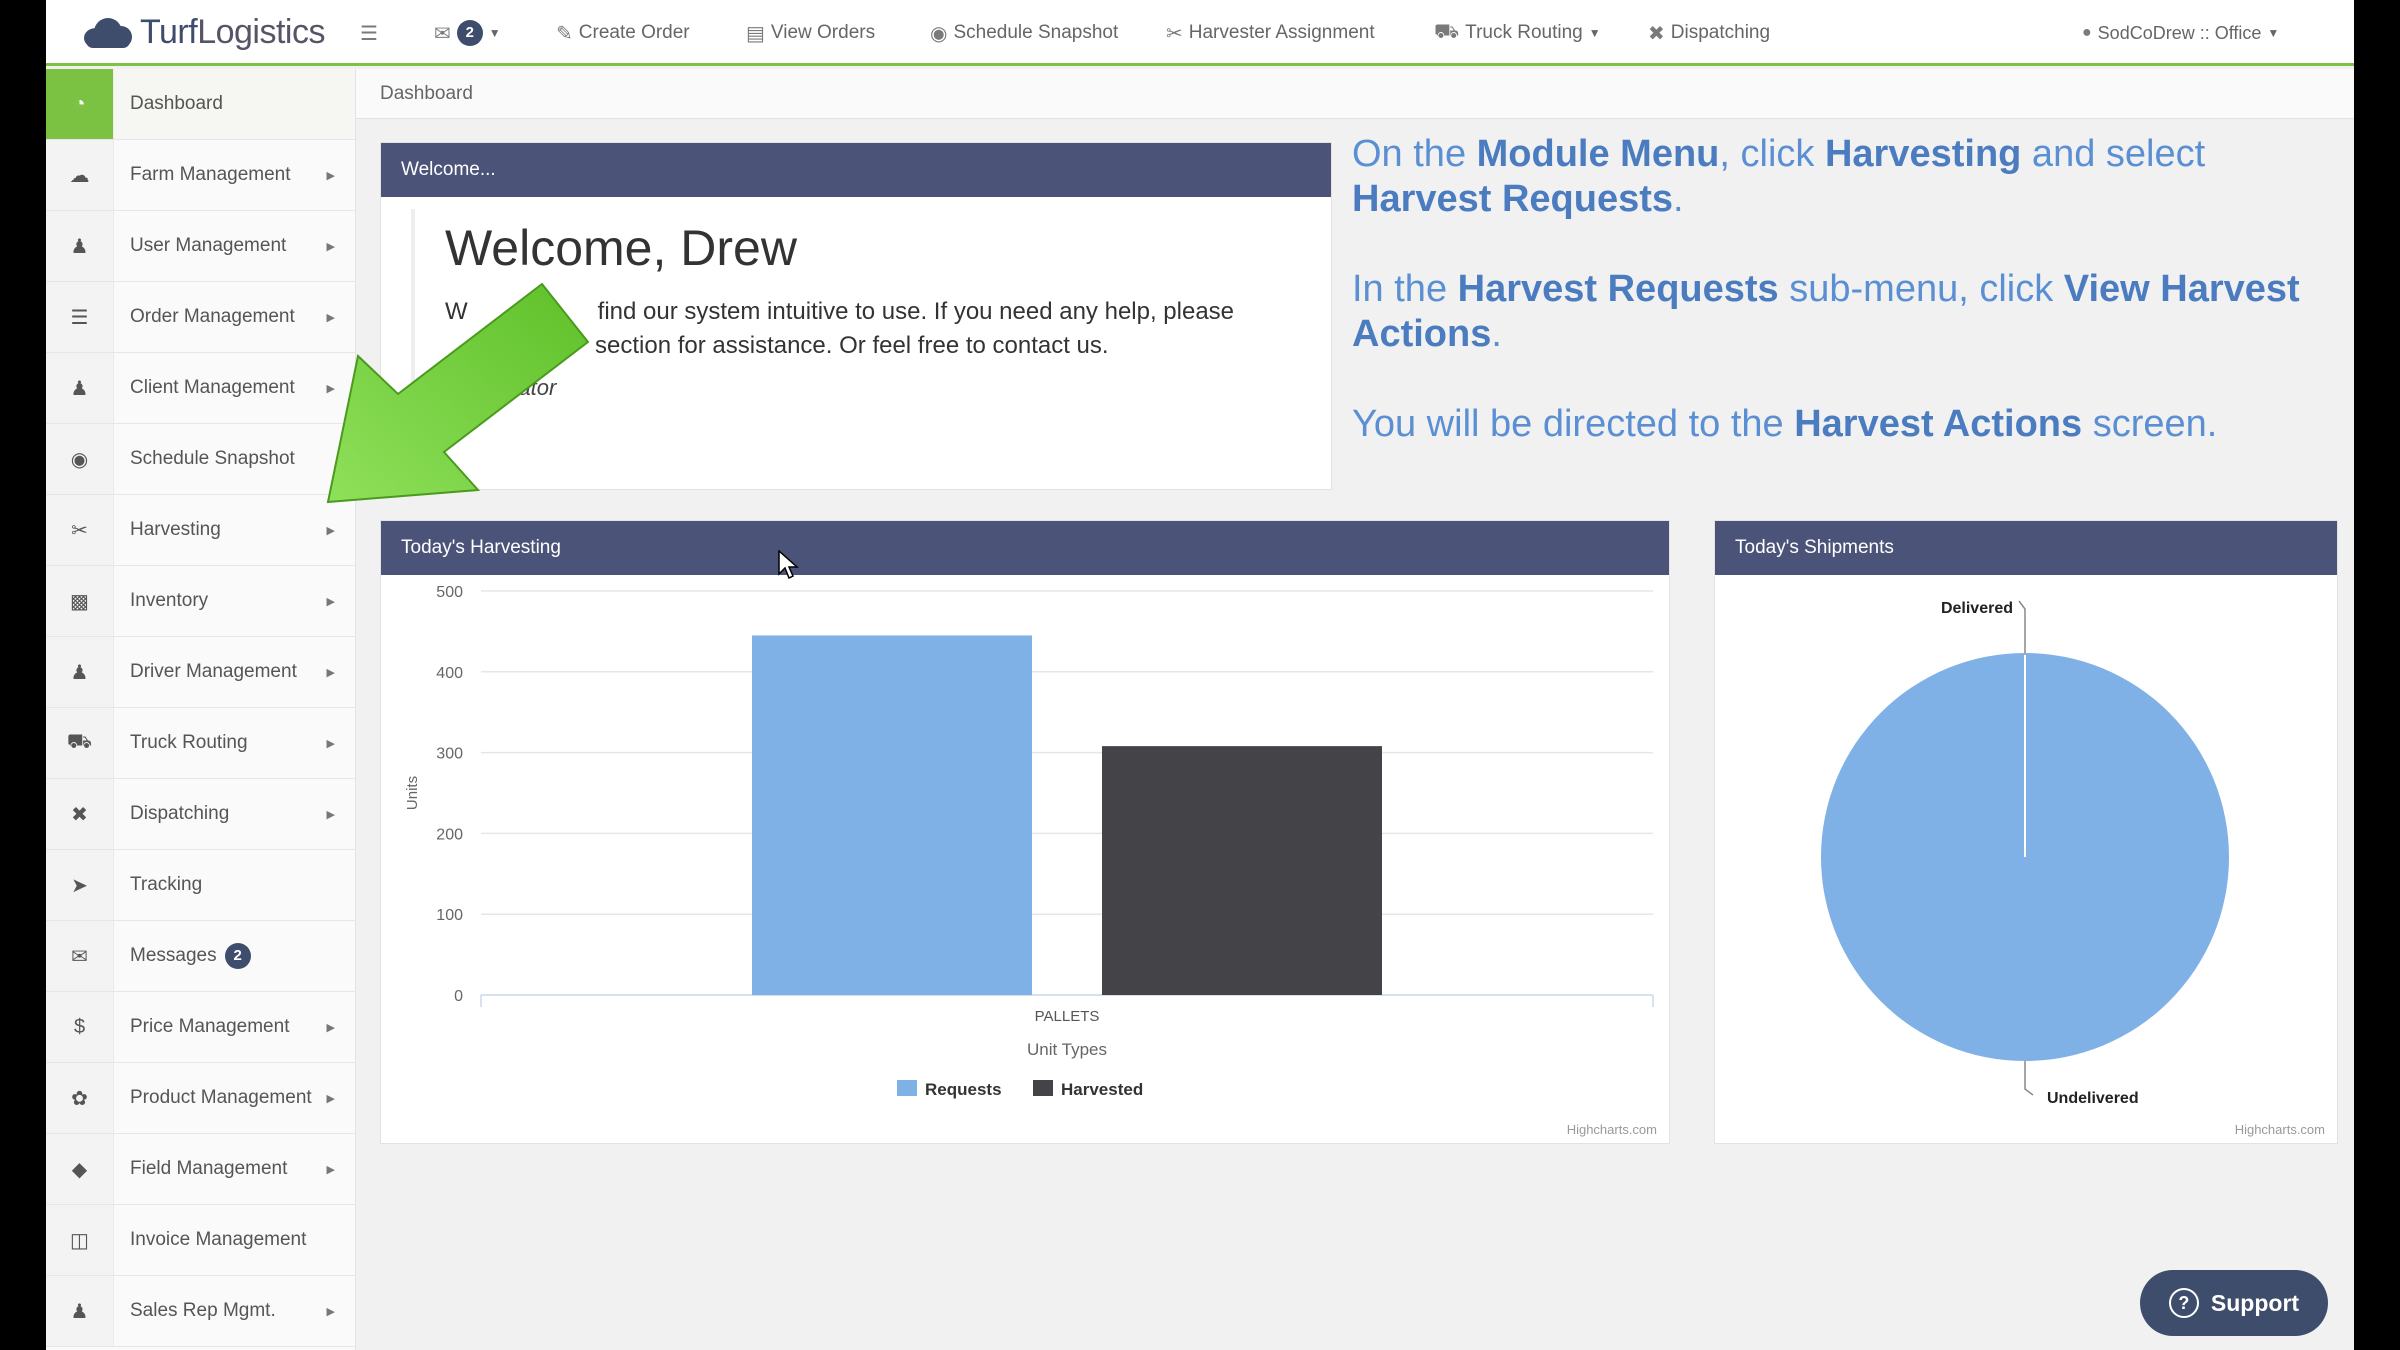 The height and width of the screenshot is (1350, 2400). I want to click on sidebar-item-field-management: ◆ Field Management ▶, so click(200, 1169).